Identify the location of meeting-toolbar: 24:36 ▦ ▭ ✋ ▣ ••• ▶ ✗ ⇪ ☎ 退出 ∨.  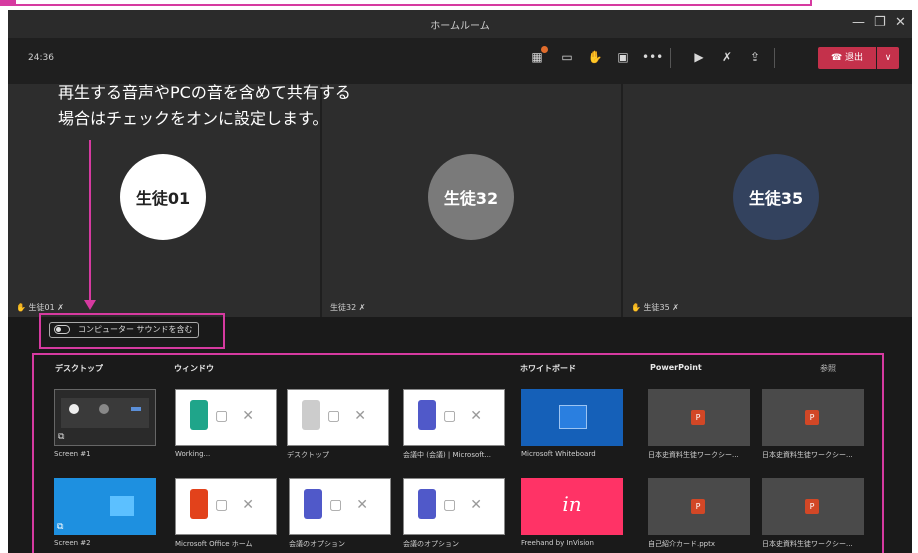
(460, 58).